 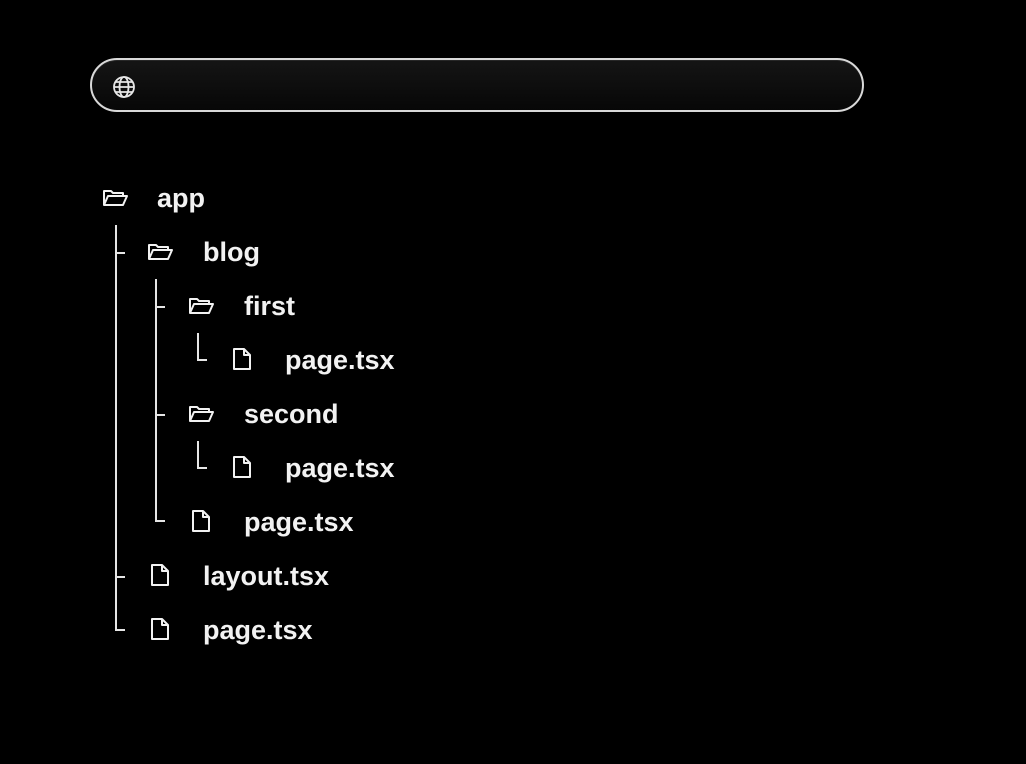 I want to click on tree-item-label: app, so click(x=181, y=198).